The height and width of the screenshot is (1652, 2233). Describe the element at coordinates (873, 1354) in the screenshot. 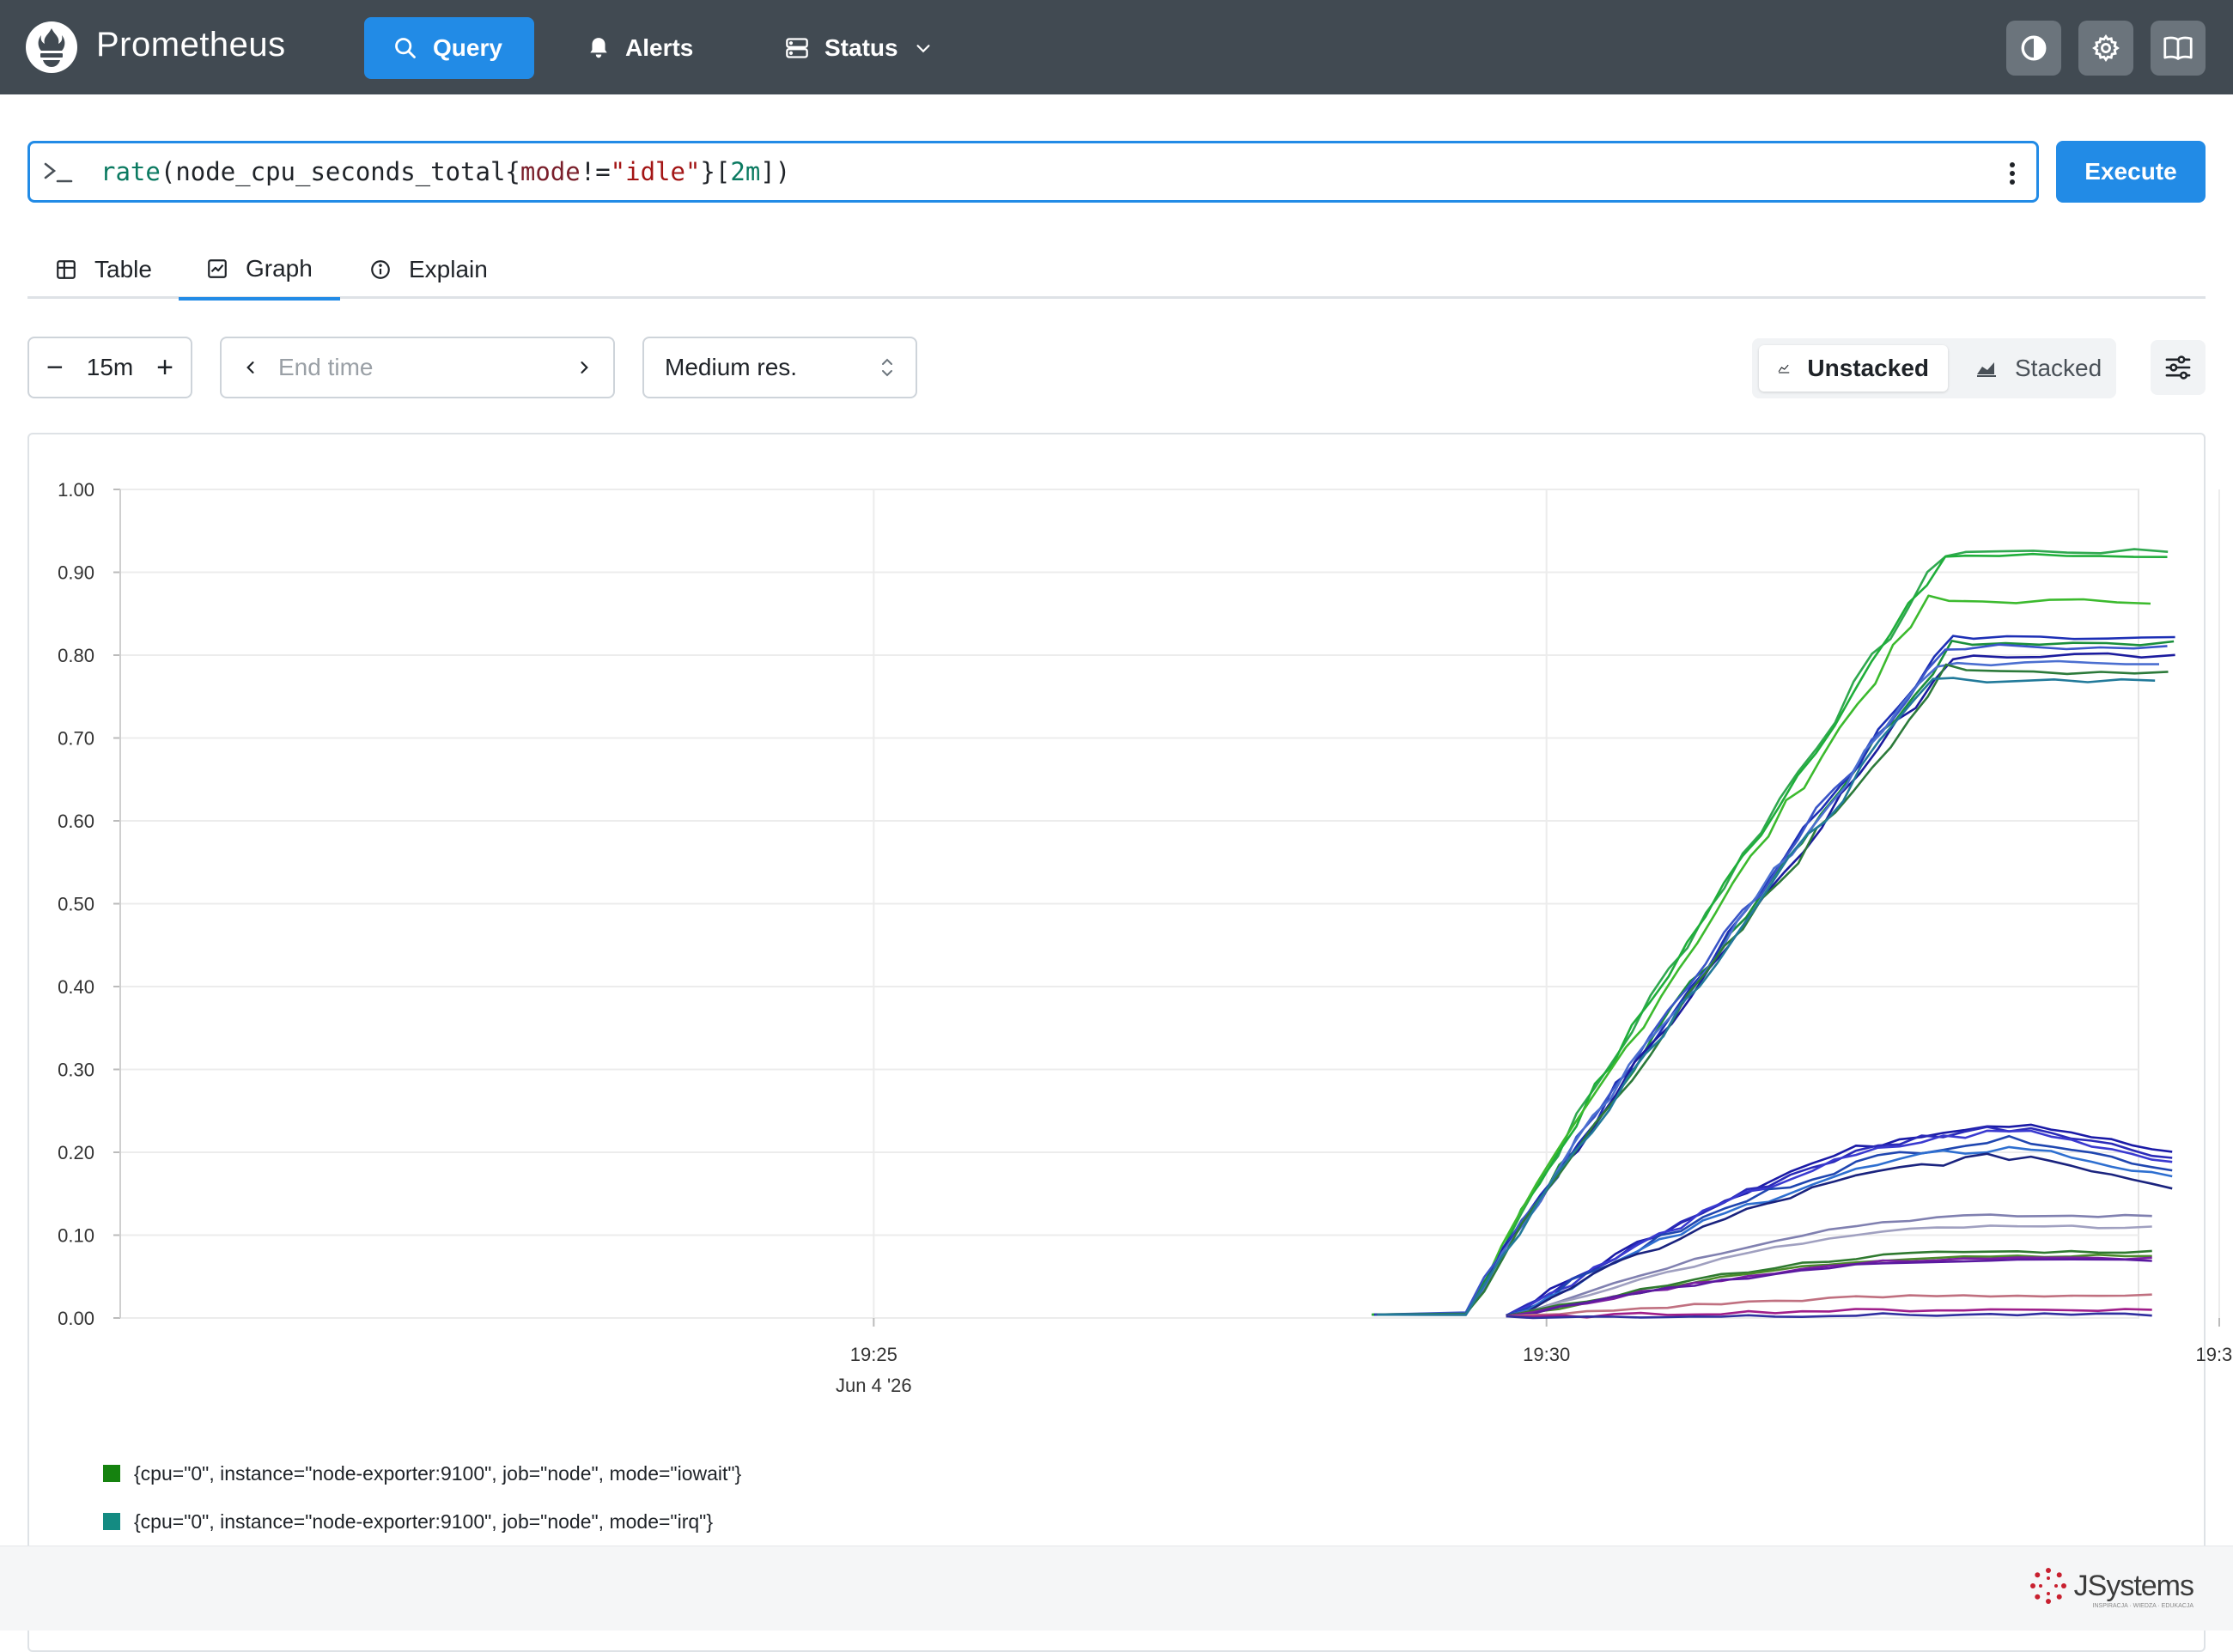

I see `x-tick-label: 19:25` at that location.